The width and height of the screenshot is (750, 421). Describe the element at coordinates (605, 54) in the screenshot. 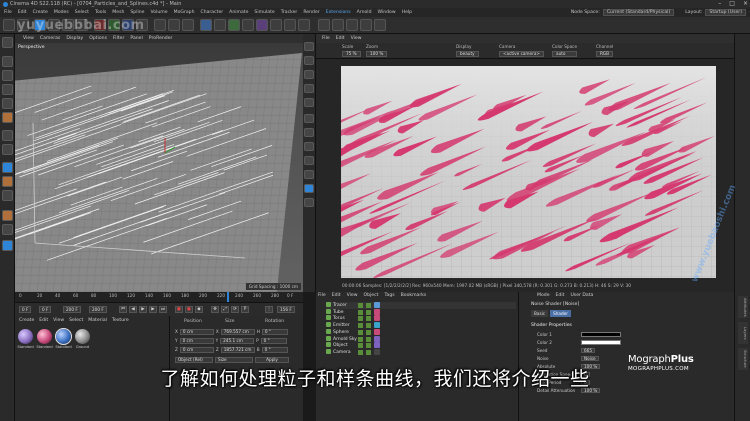

I see `channel-dropdown: RGB` at that location.